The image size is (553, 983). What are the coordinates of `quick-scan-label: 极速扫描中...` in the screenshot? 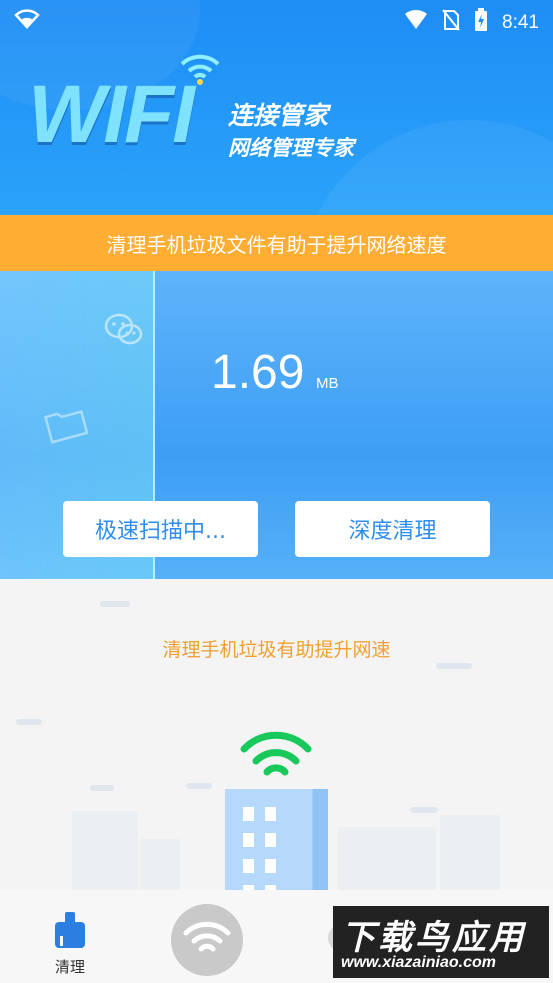 It's located at (160, 531).